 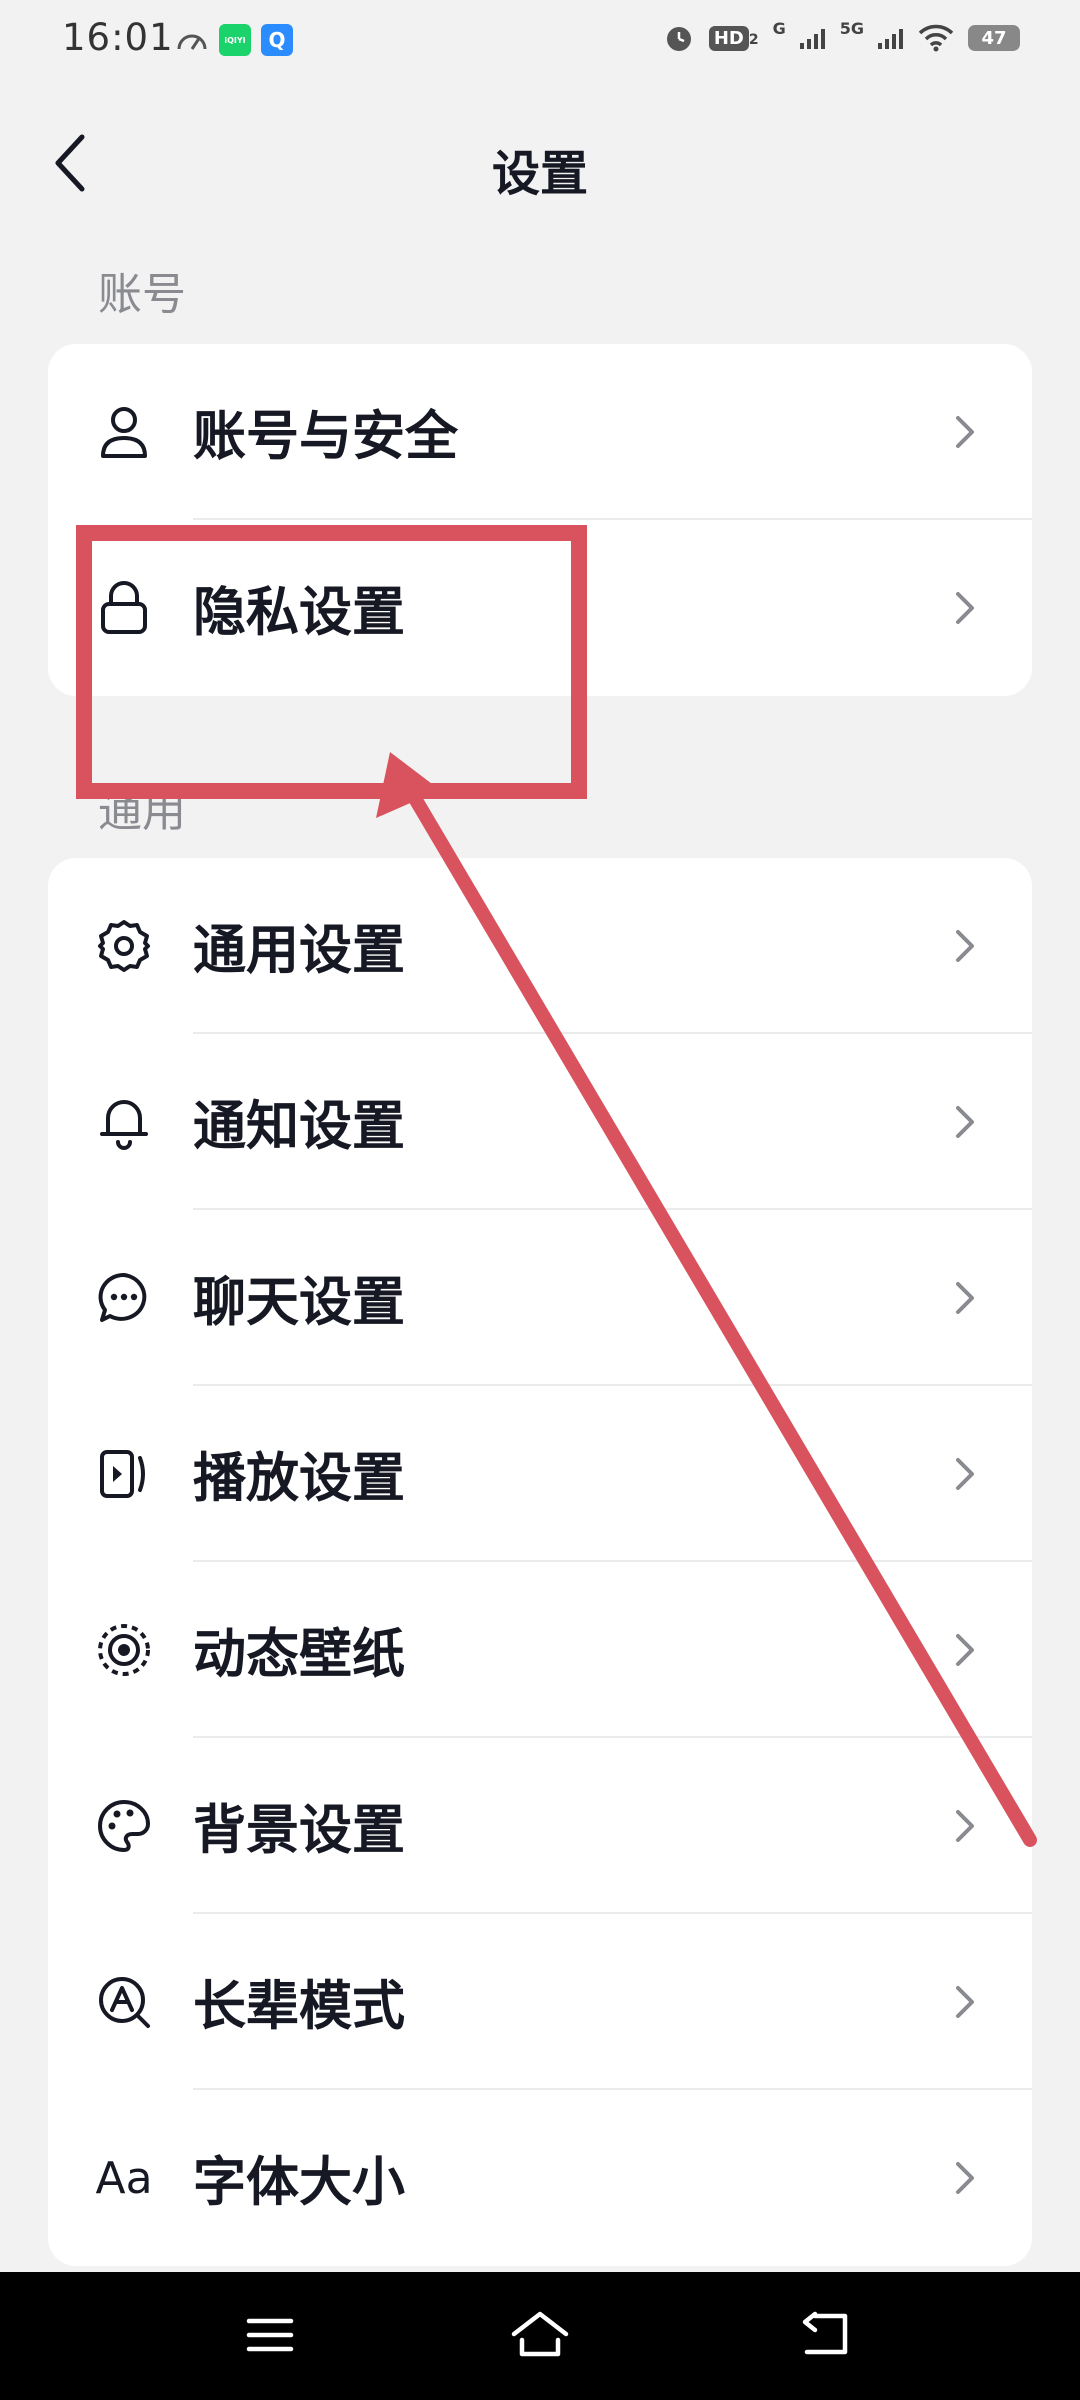 I want to click on menu-item-privacy-settings: 隐私设置, so click(x=540, y=608).